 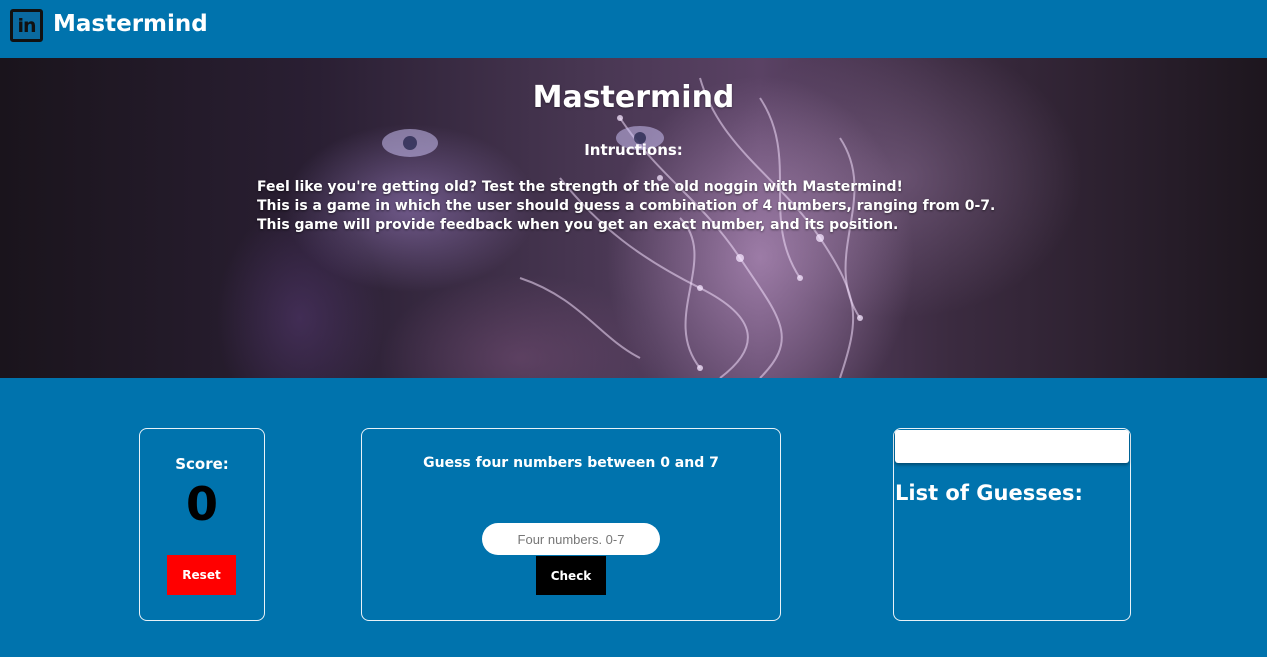 I want to click on guesses-panel: List of Guesses:, so click(x=1012, y=524).